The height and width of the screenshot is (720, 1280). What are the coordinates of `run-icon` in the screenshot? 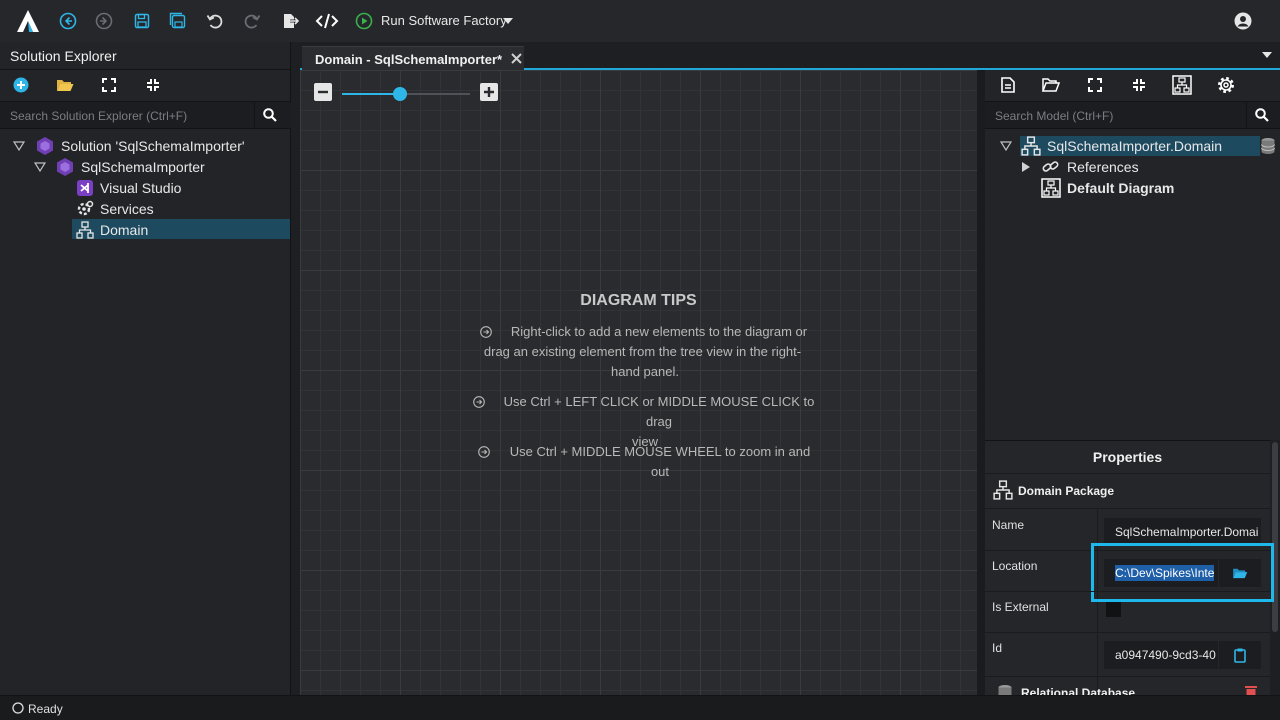 It's located at (364, 21).